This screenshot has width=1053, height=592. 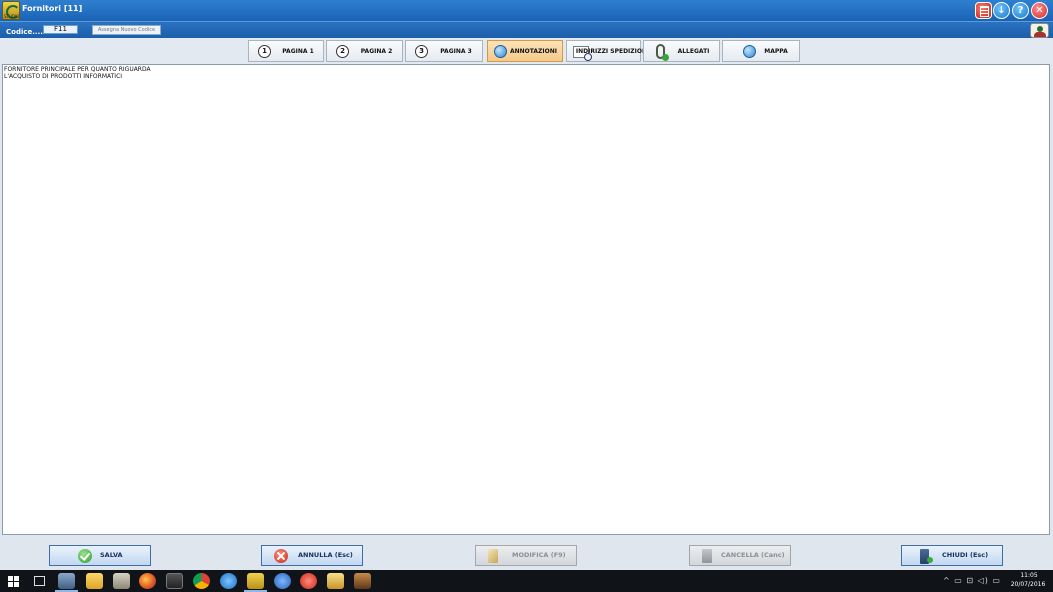 I want to click on chrome-icon, so click(x=201, y=581).